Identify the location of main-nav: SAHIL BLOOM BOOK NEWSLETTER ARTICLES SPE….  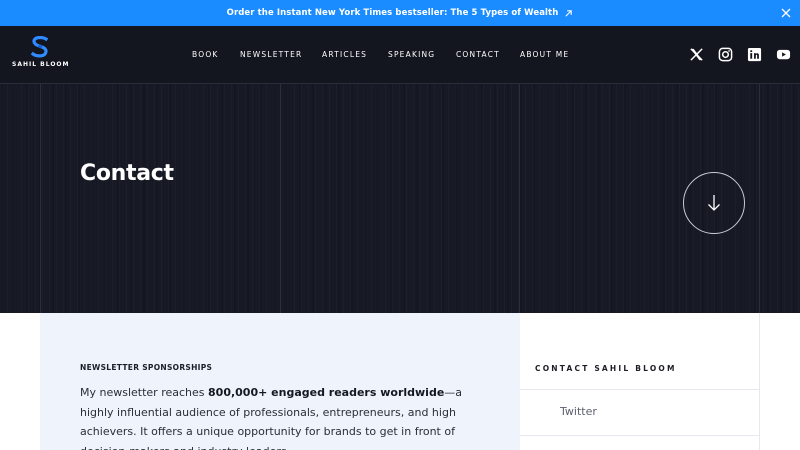
(400, 55).